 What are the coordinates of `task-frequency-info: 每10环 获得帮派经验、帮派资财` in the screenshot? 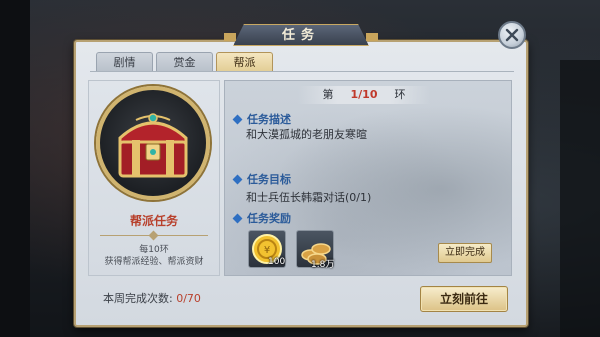 It's located at (154, 256).